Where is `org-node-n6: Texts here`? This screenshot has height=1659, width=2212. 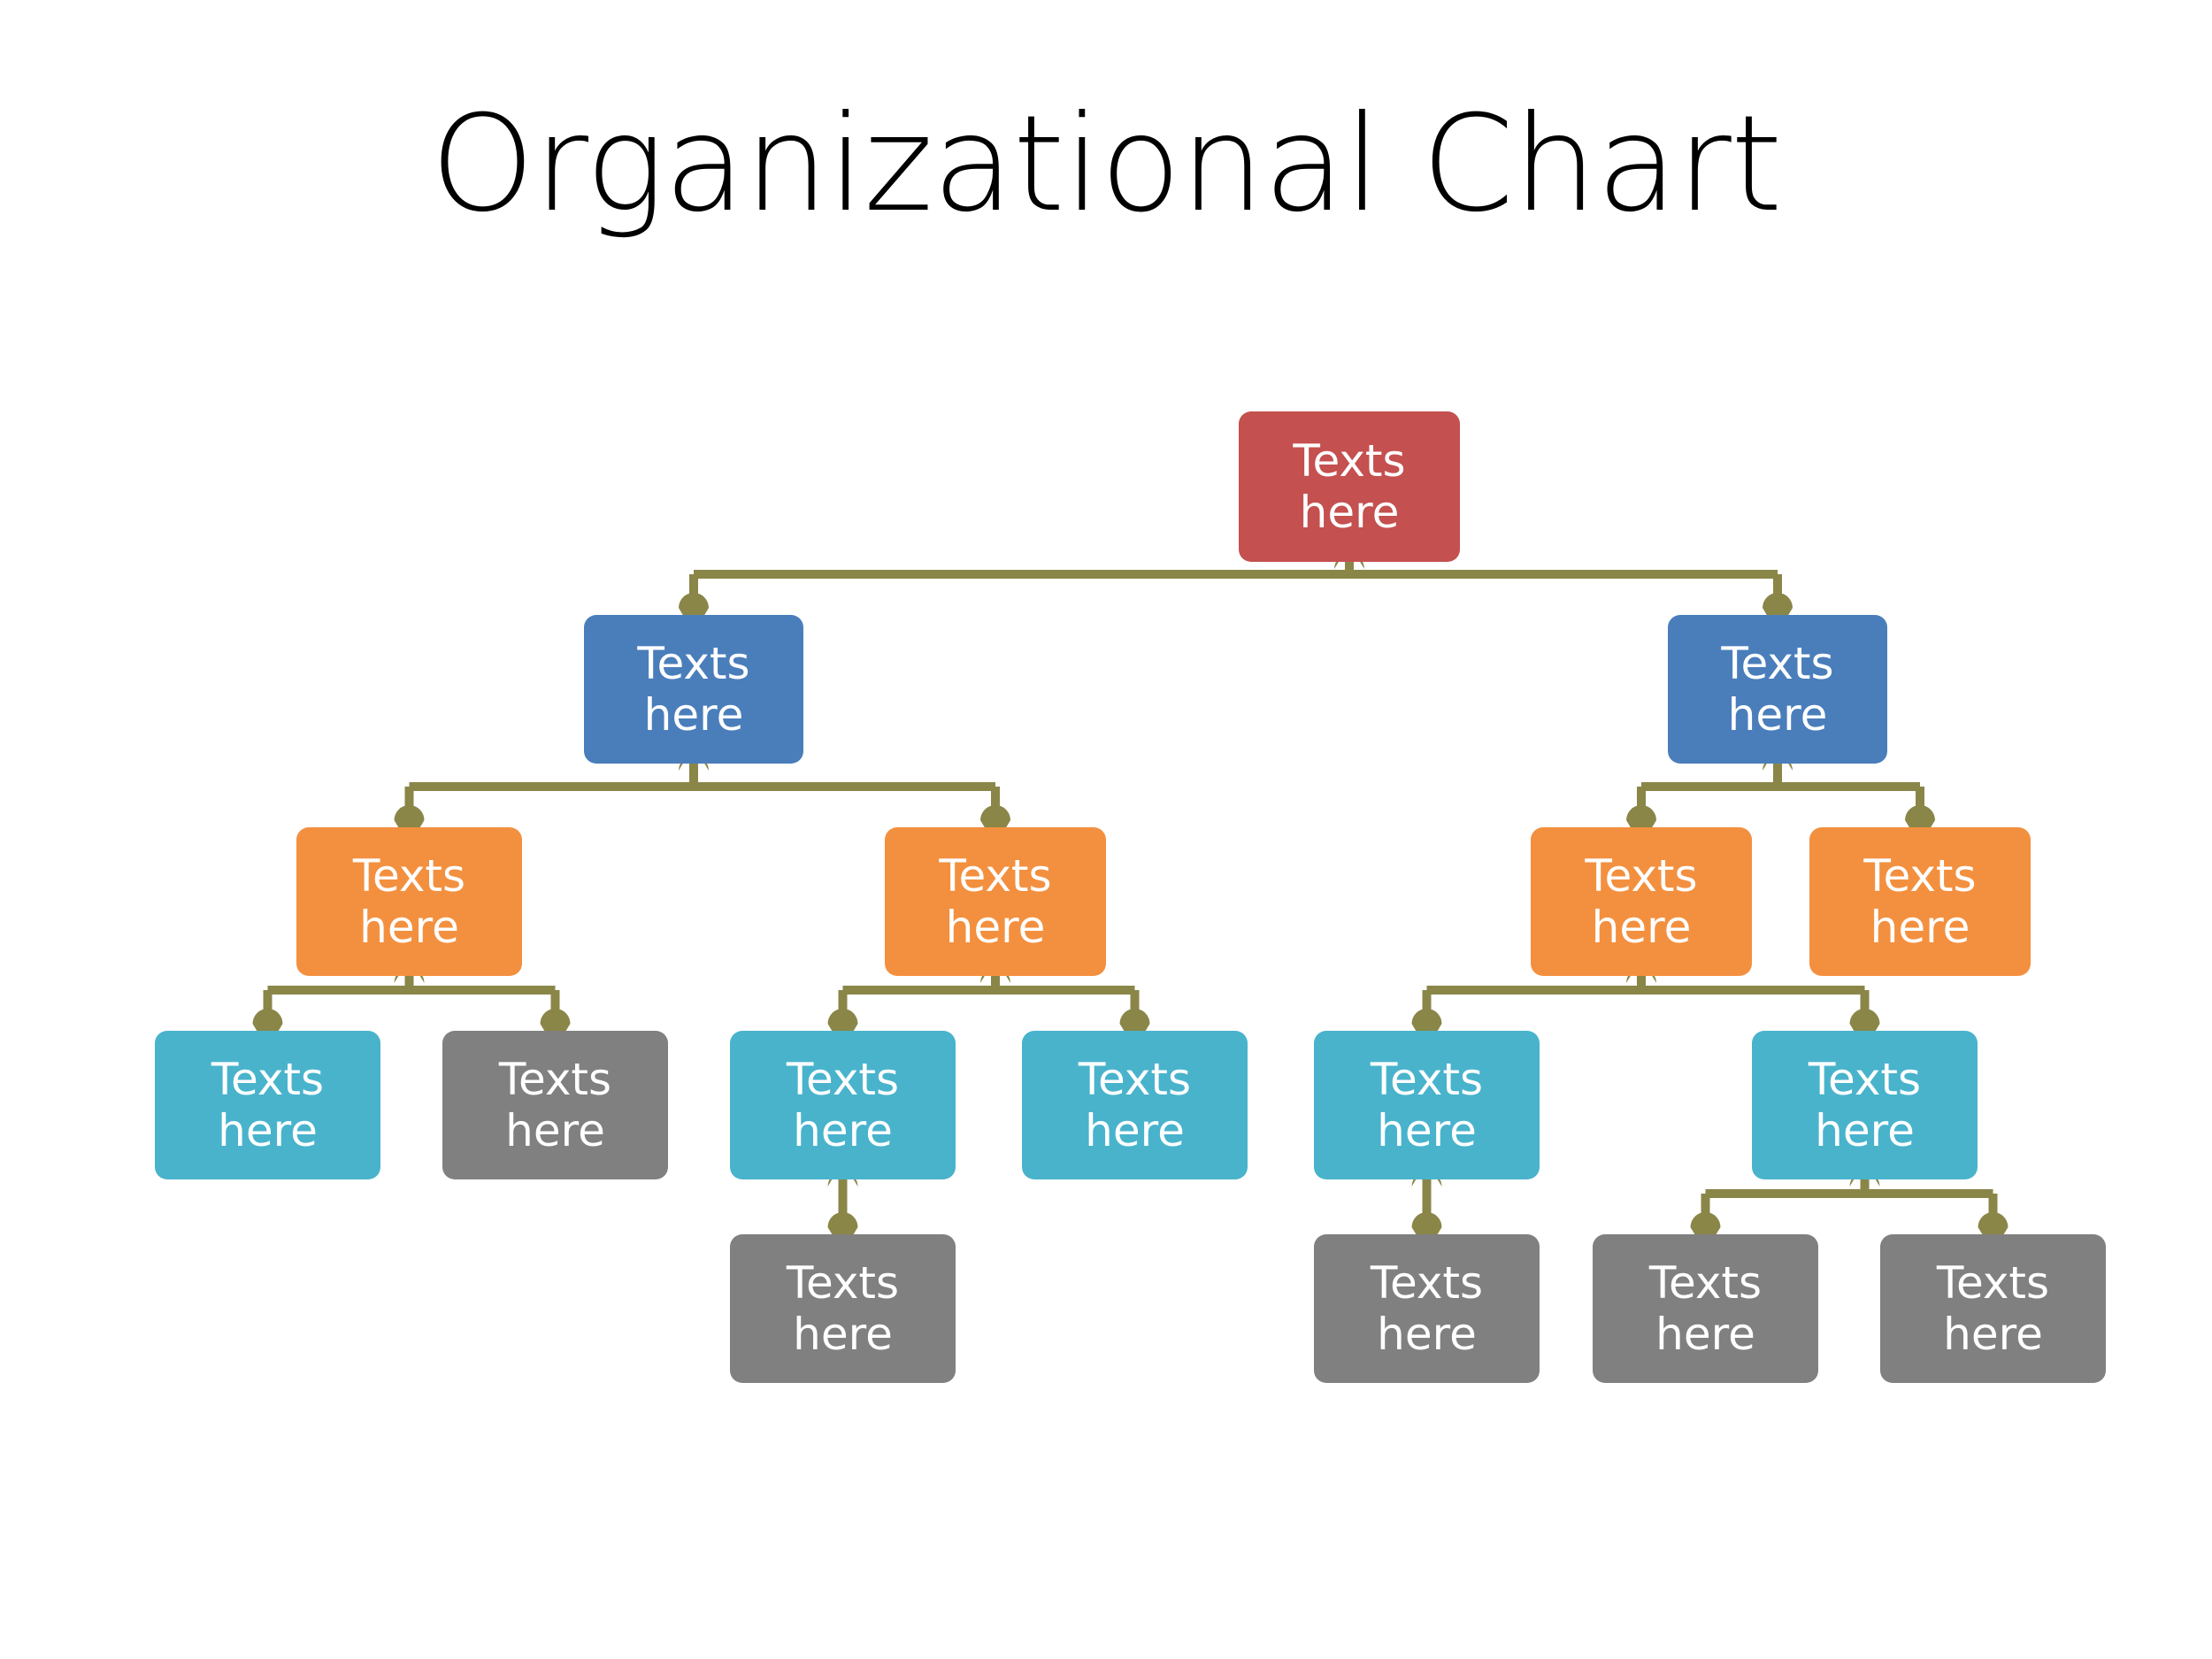
org-node-n6: Texts here is located at coordinates (1641, 902).